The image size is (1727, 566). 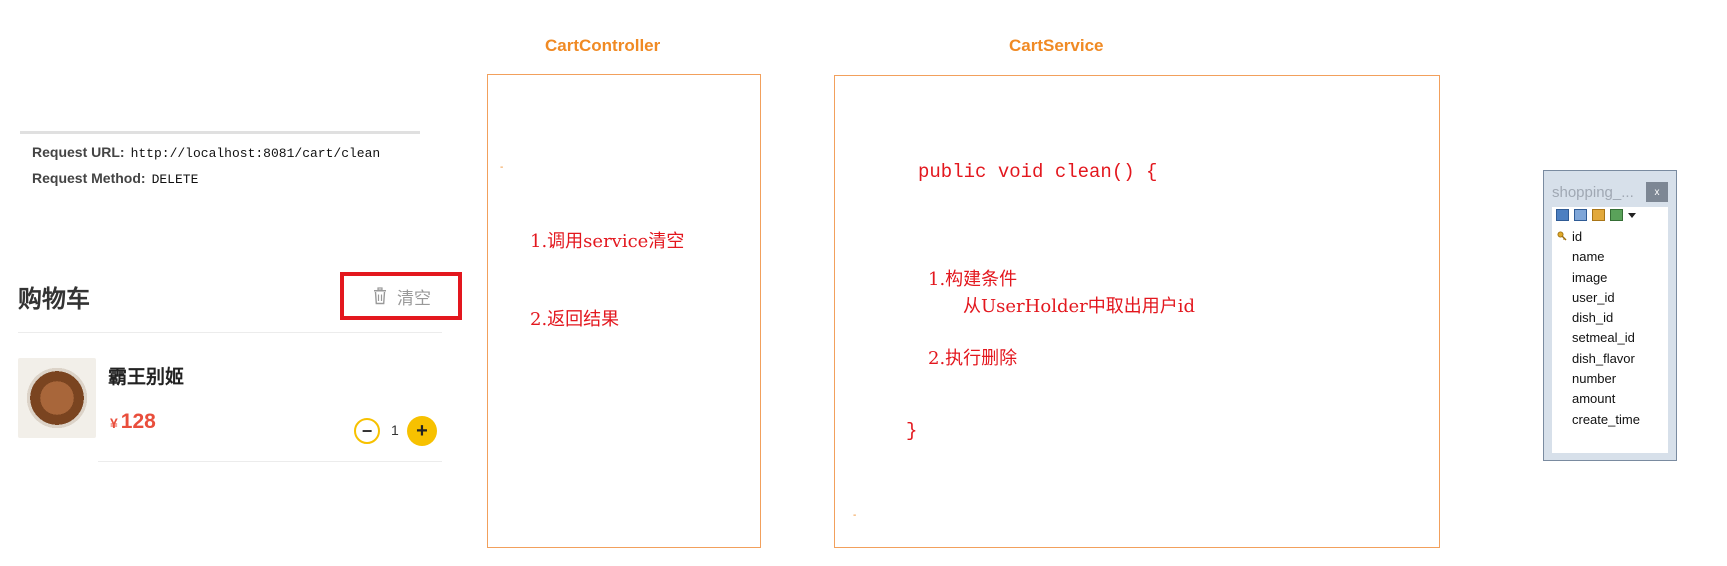 I want to click on dish-price: ¥128, so click(x=133, y=422).